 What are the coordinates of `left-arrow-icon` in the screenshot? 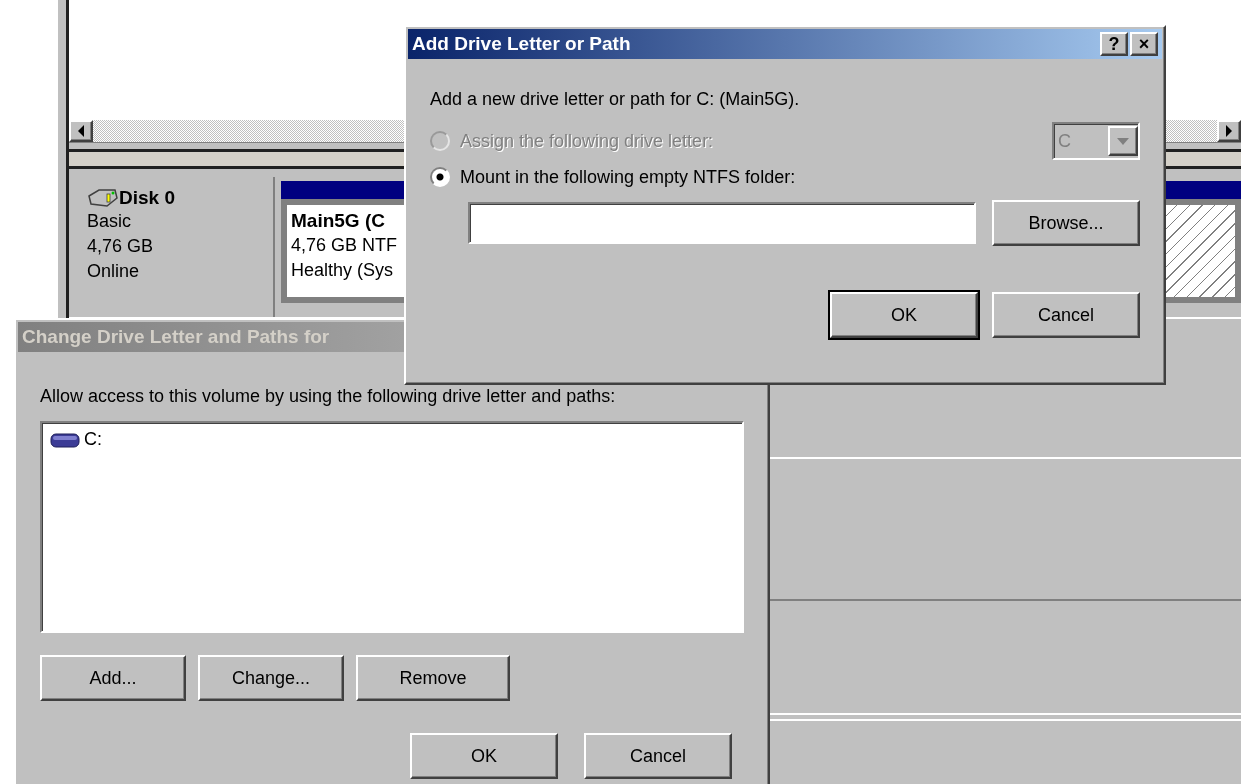 It's located at (81, 131).